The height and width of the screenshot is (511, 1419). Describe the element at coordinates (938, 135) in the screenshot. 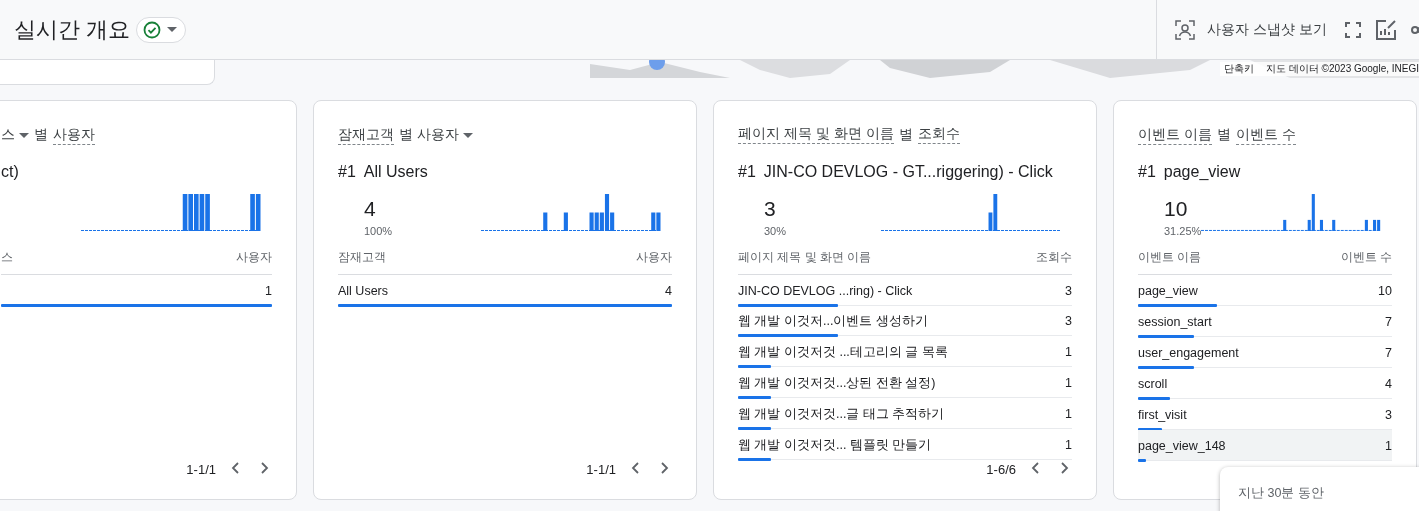

I see `card-title: 조회수` at that location.